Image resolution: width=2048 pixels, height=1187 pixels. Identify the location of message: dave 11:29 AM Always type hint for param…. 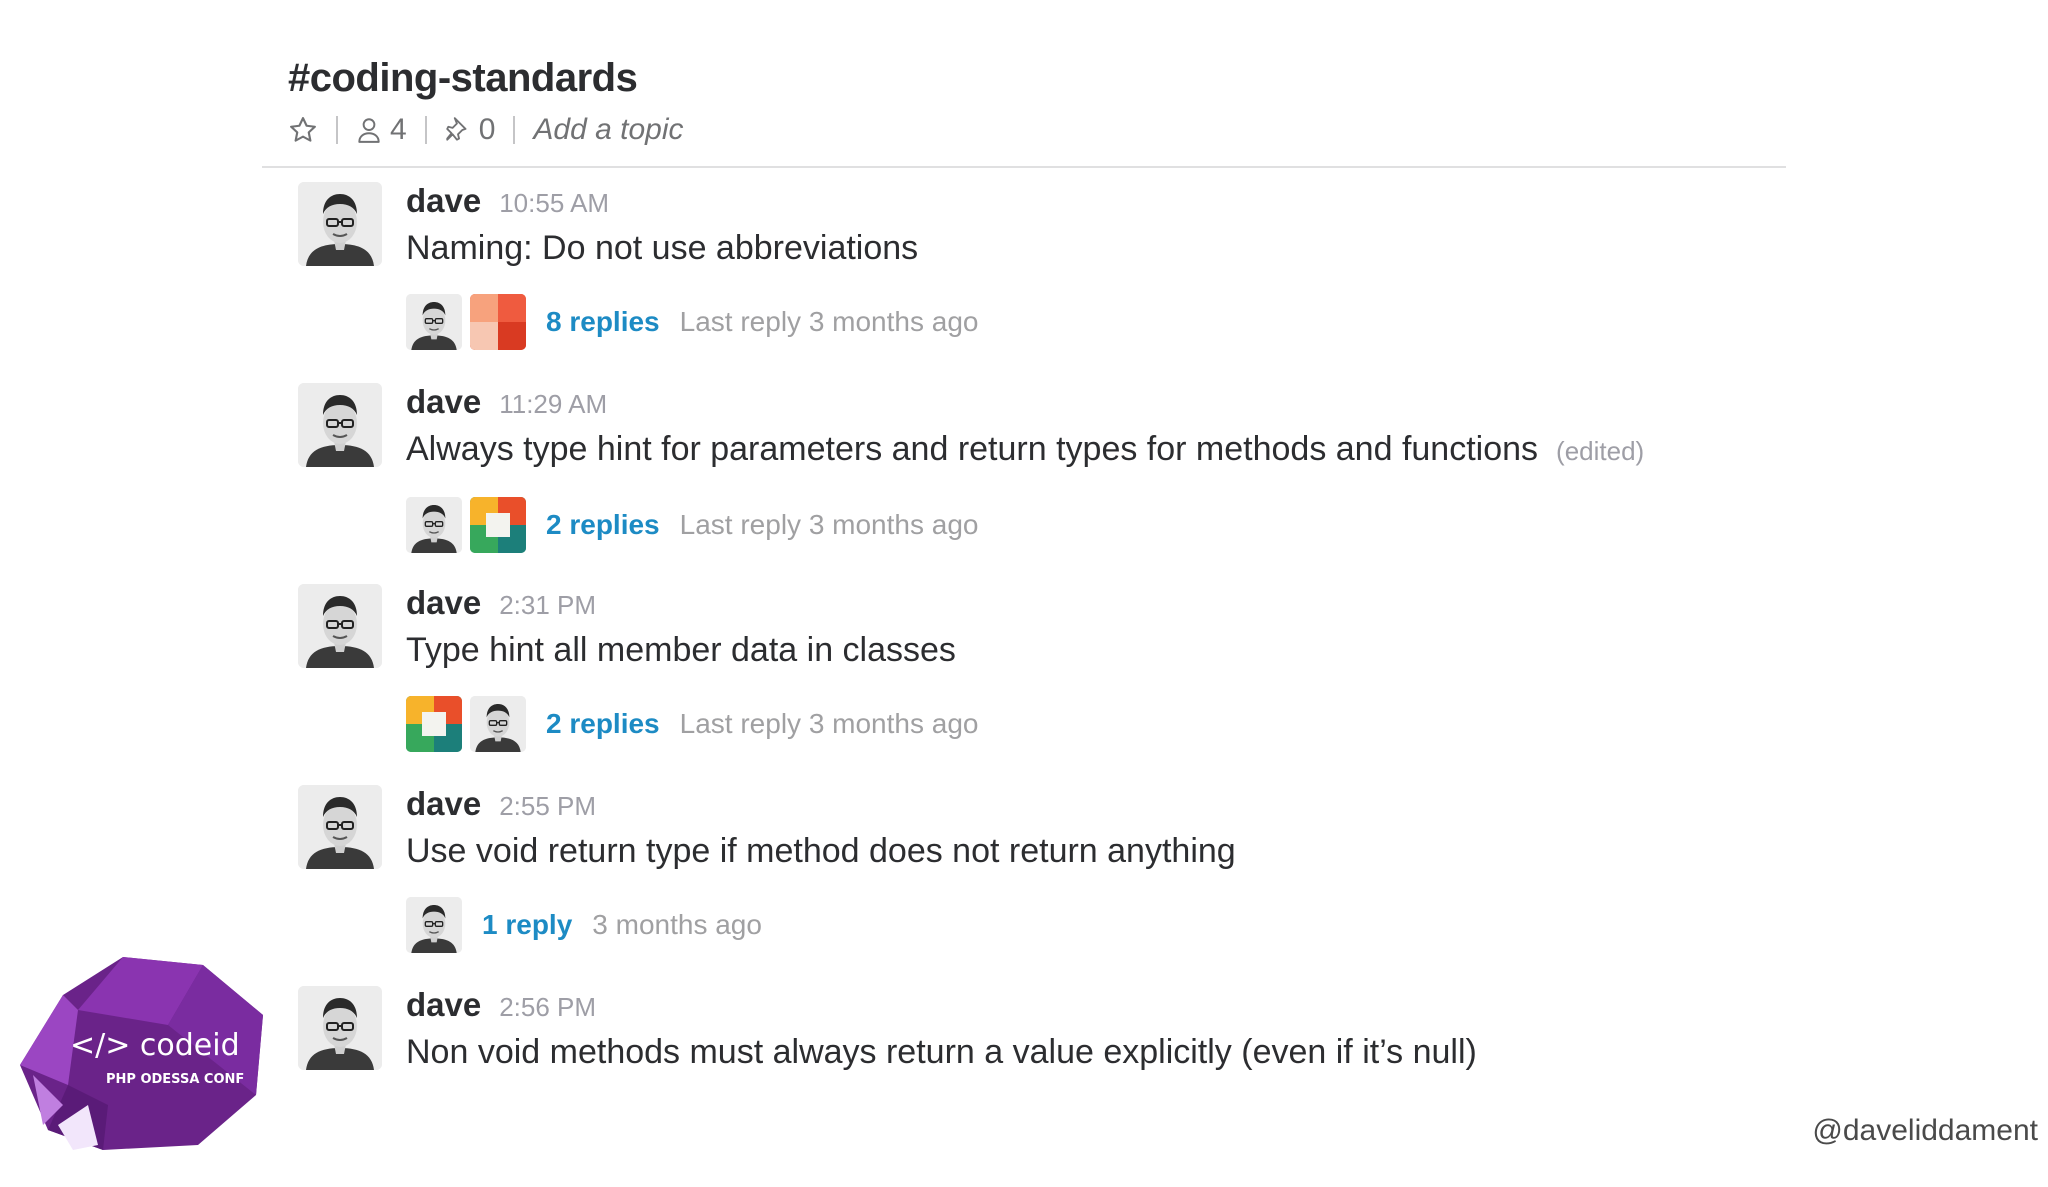
(1048, 483).